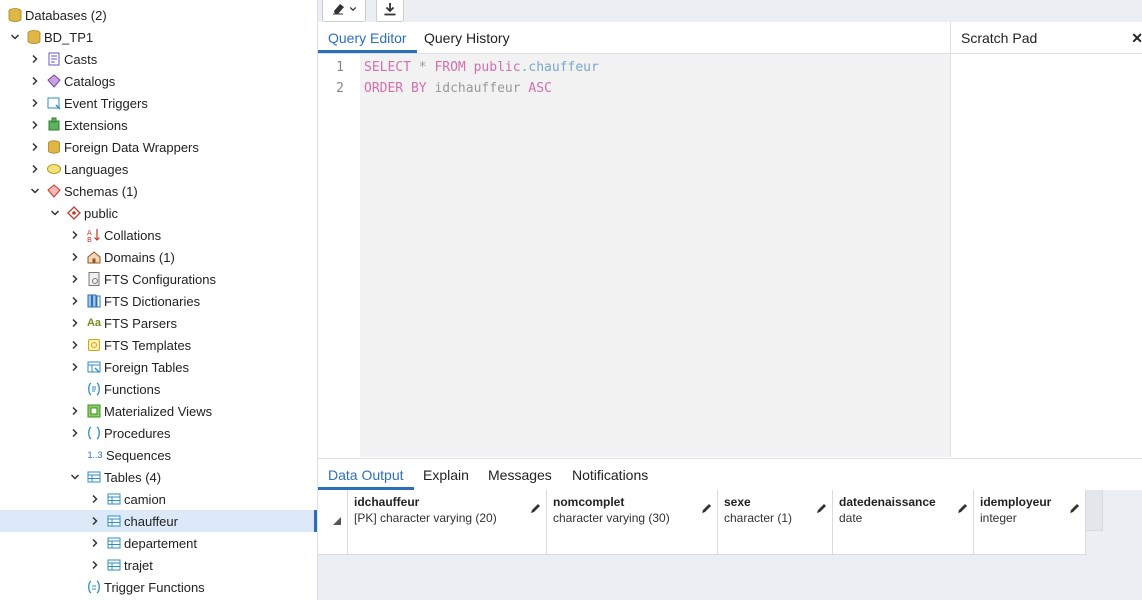 The image size is (1142, 600). What do you see at coordinates (903, 510) in the screenshot?
I see `column-header-datedenaissance: datedenaissance date` at bounding box center [903, 510].